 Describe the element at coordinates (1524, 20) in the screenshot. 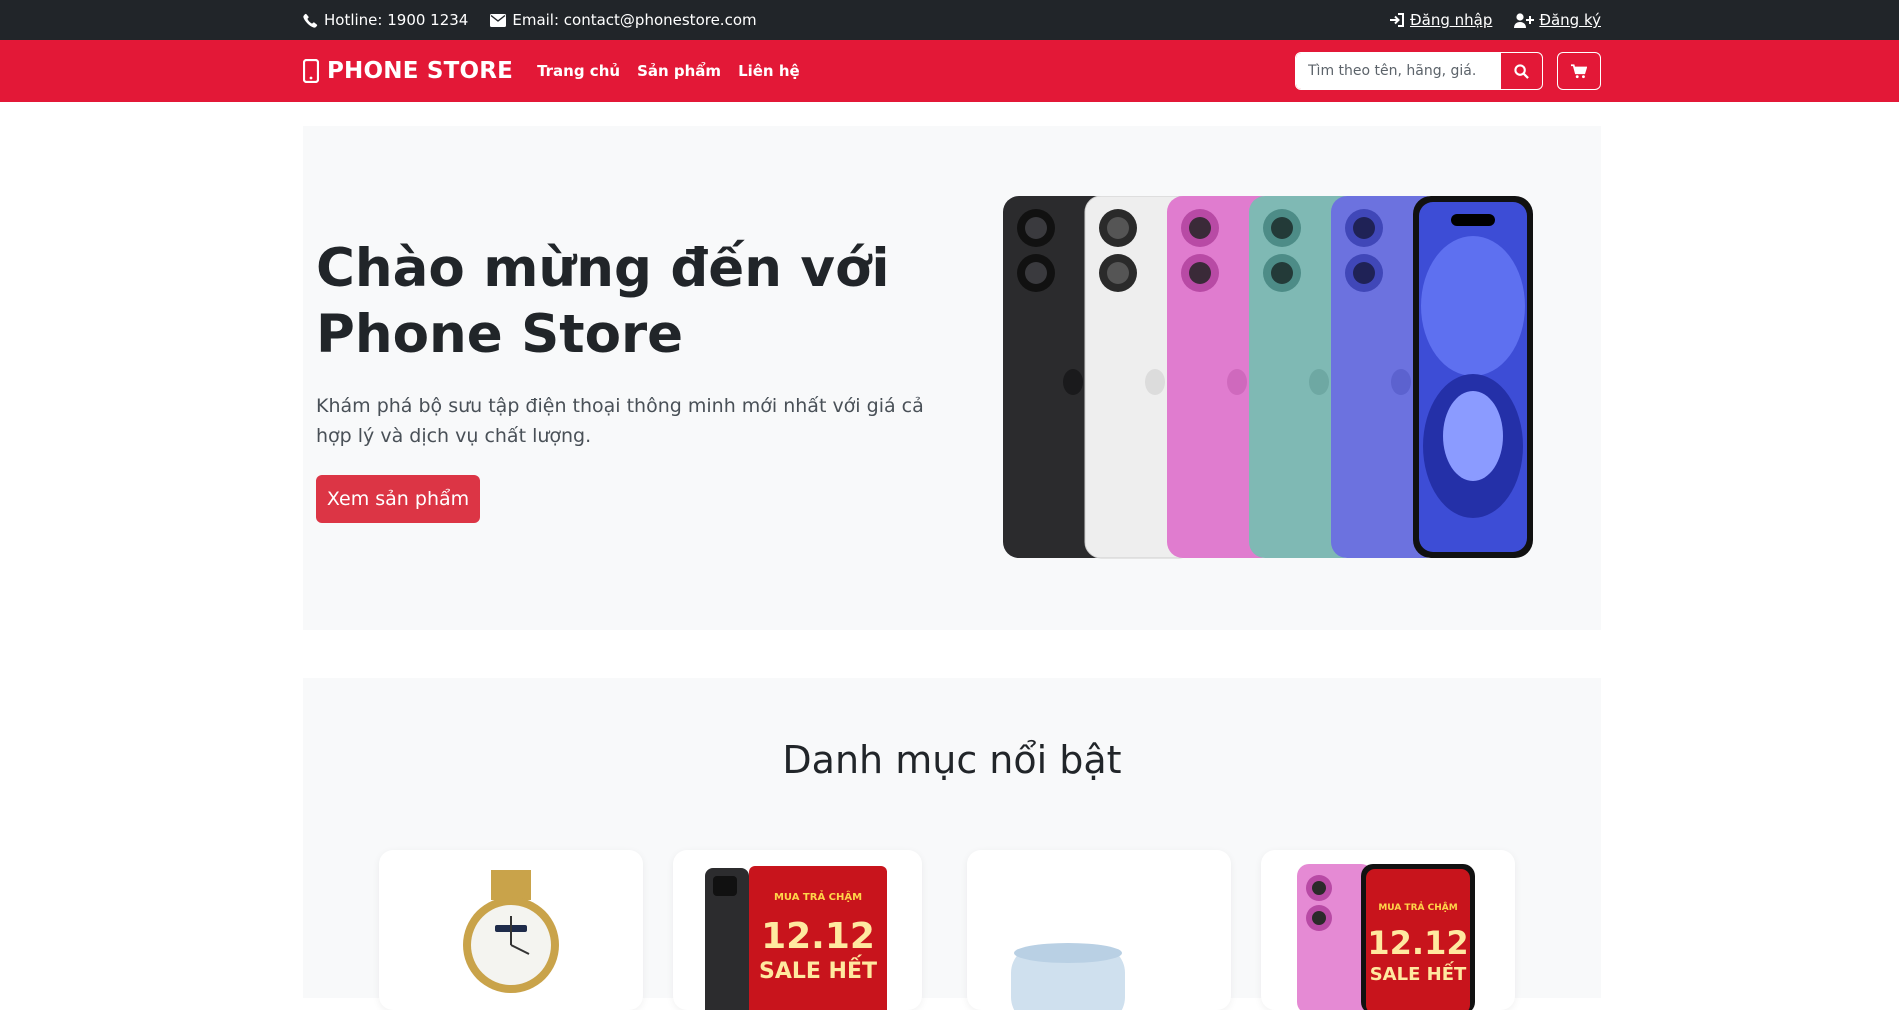

I see `user-plus-icon` at that location.